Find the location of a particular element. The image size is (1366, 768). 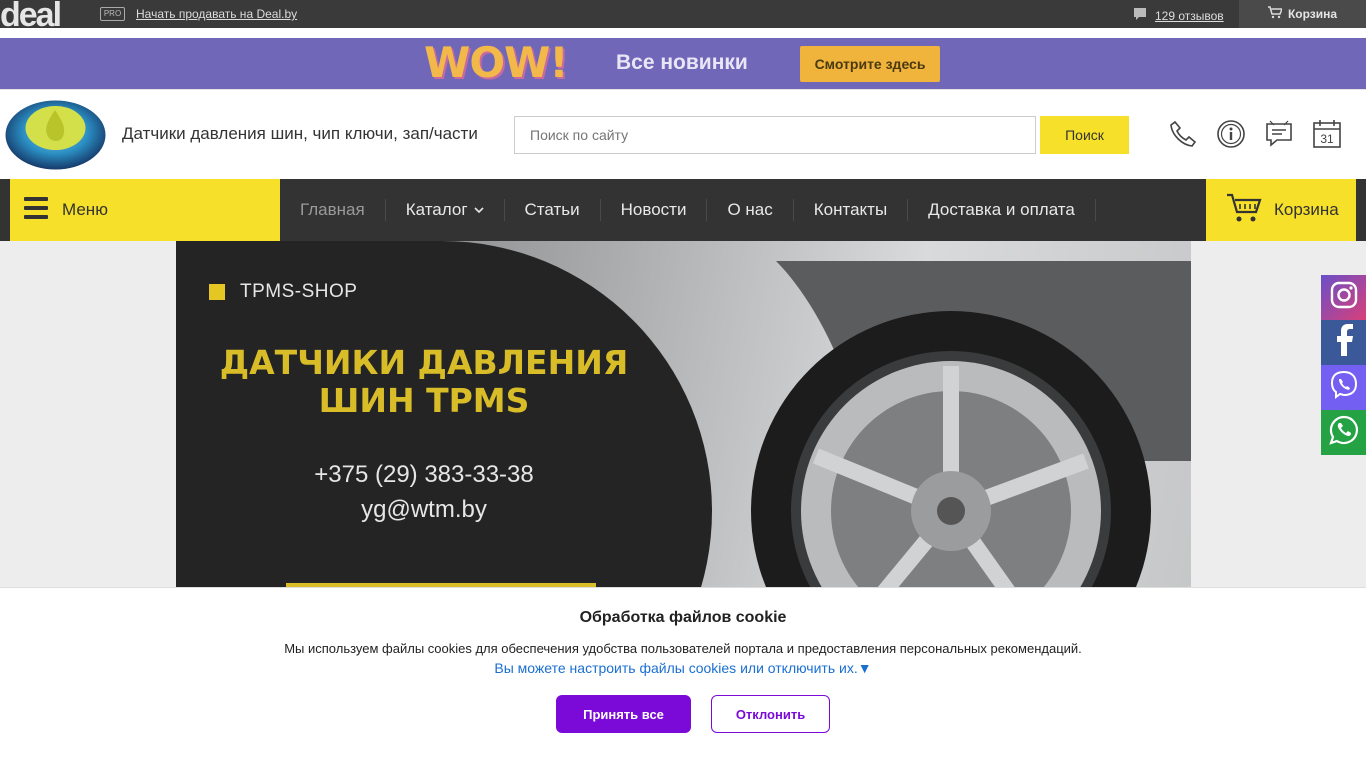

hamburger-icon is located at coordinates (36, 210).